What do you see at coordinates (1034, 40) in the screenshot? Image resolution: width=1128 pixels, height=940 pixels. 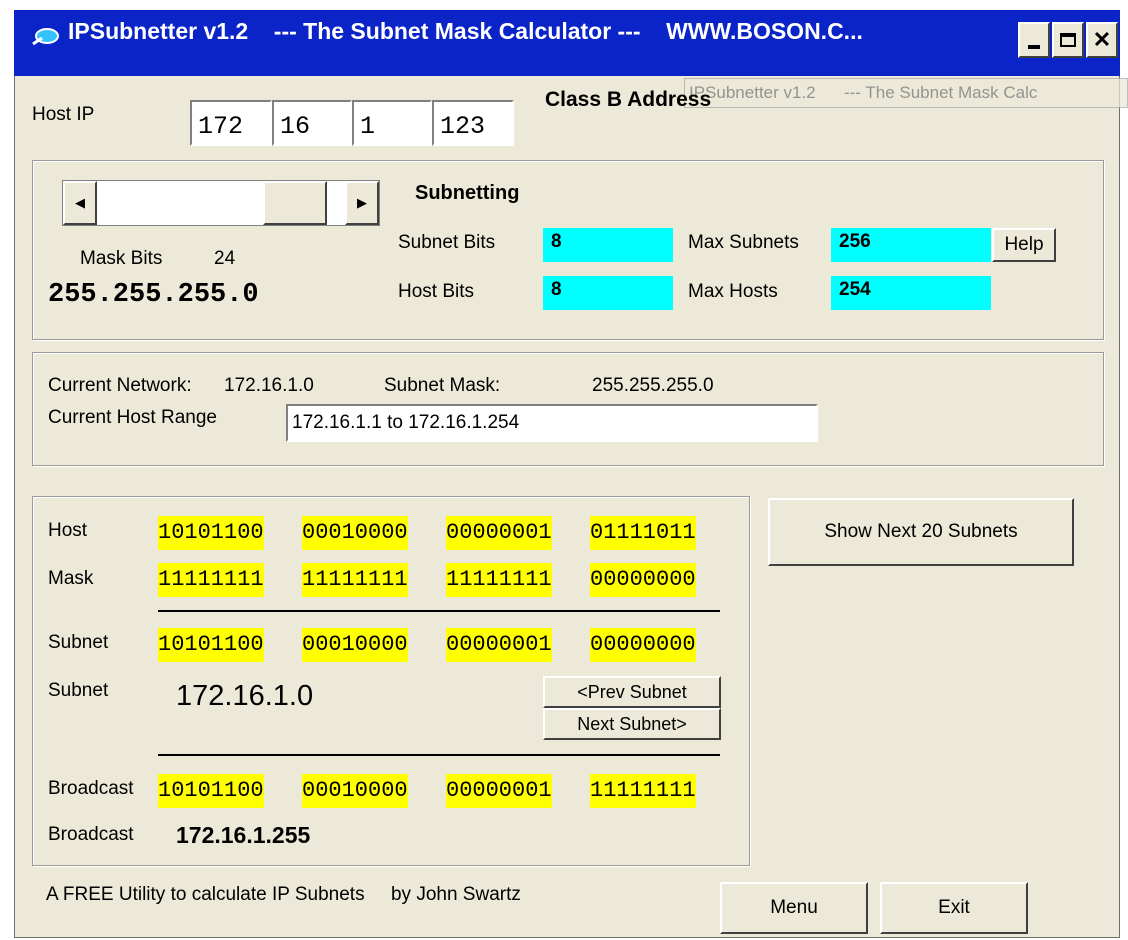 I see `minimize-button` at bounding box center [1034, 40].